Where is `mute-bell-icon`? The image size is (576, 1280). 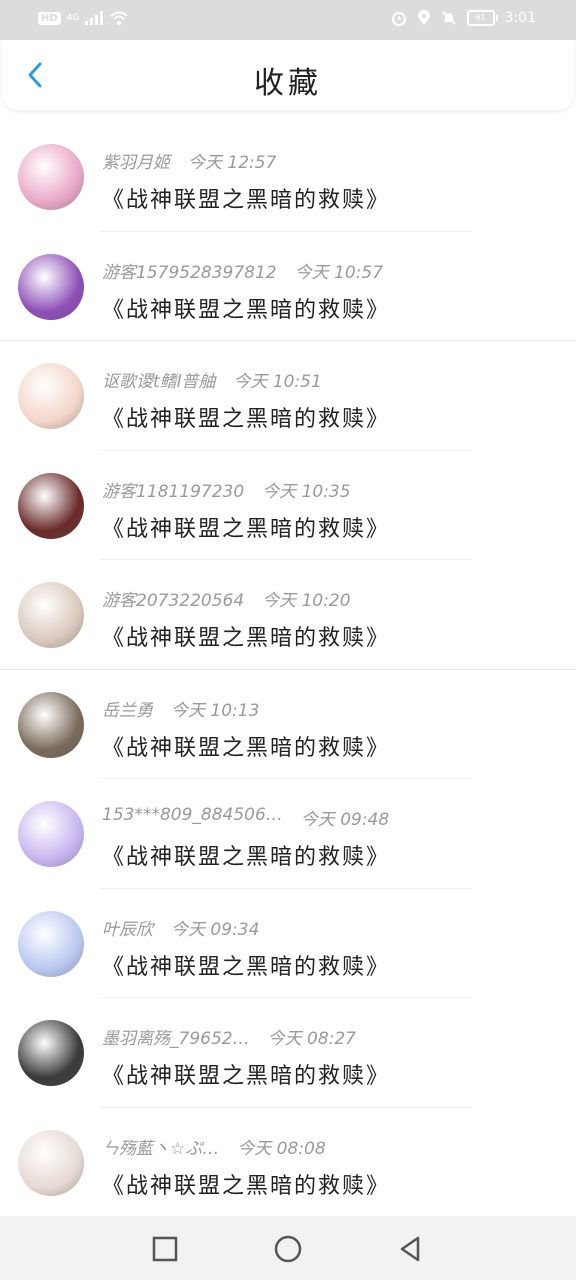
mute-bell-icon is located at coordinates (448, 18).